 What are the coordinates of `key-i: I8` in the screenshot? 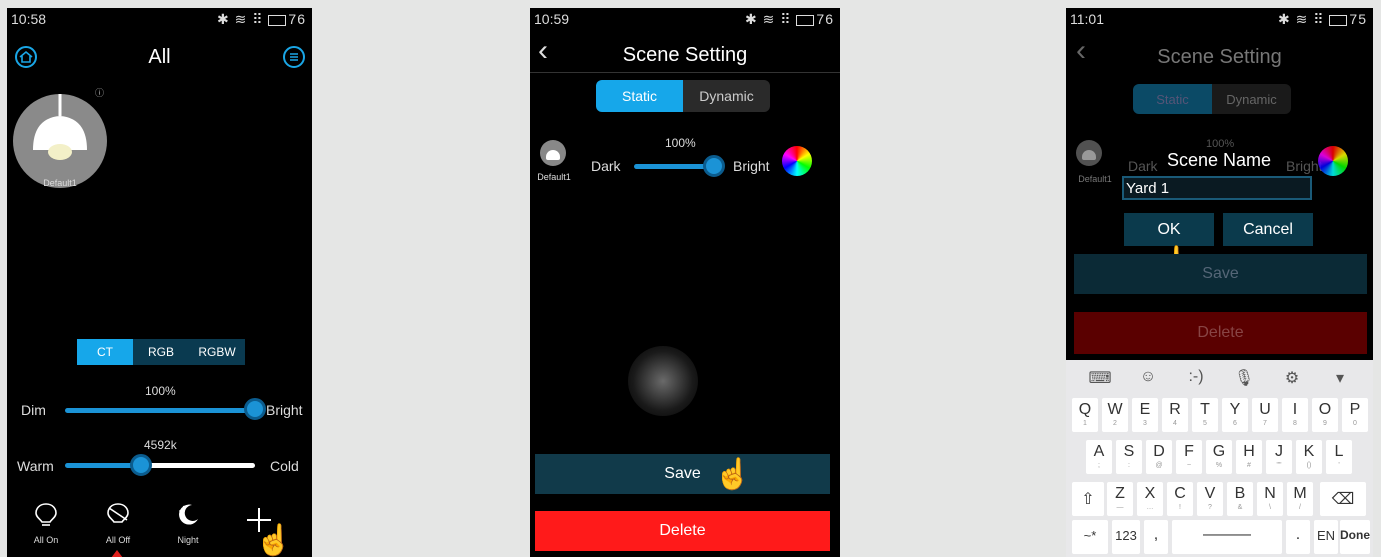 It's located at (1295, 415).